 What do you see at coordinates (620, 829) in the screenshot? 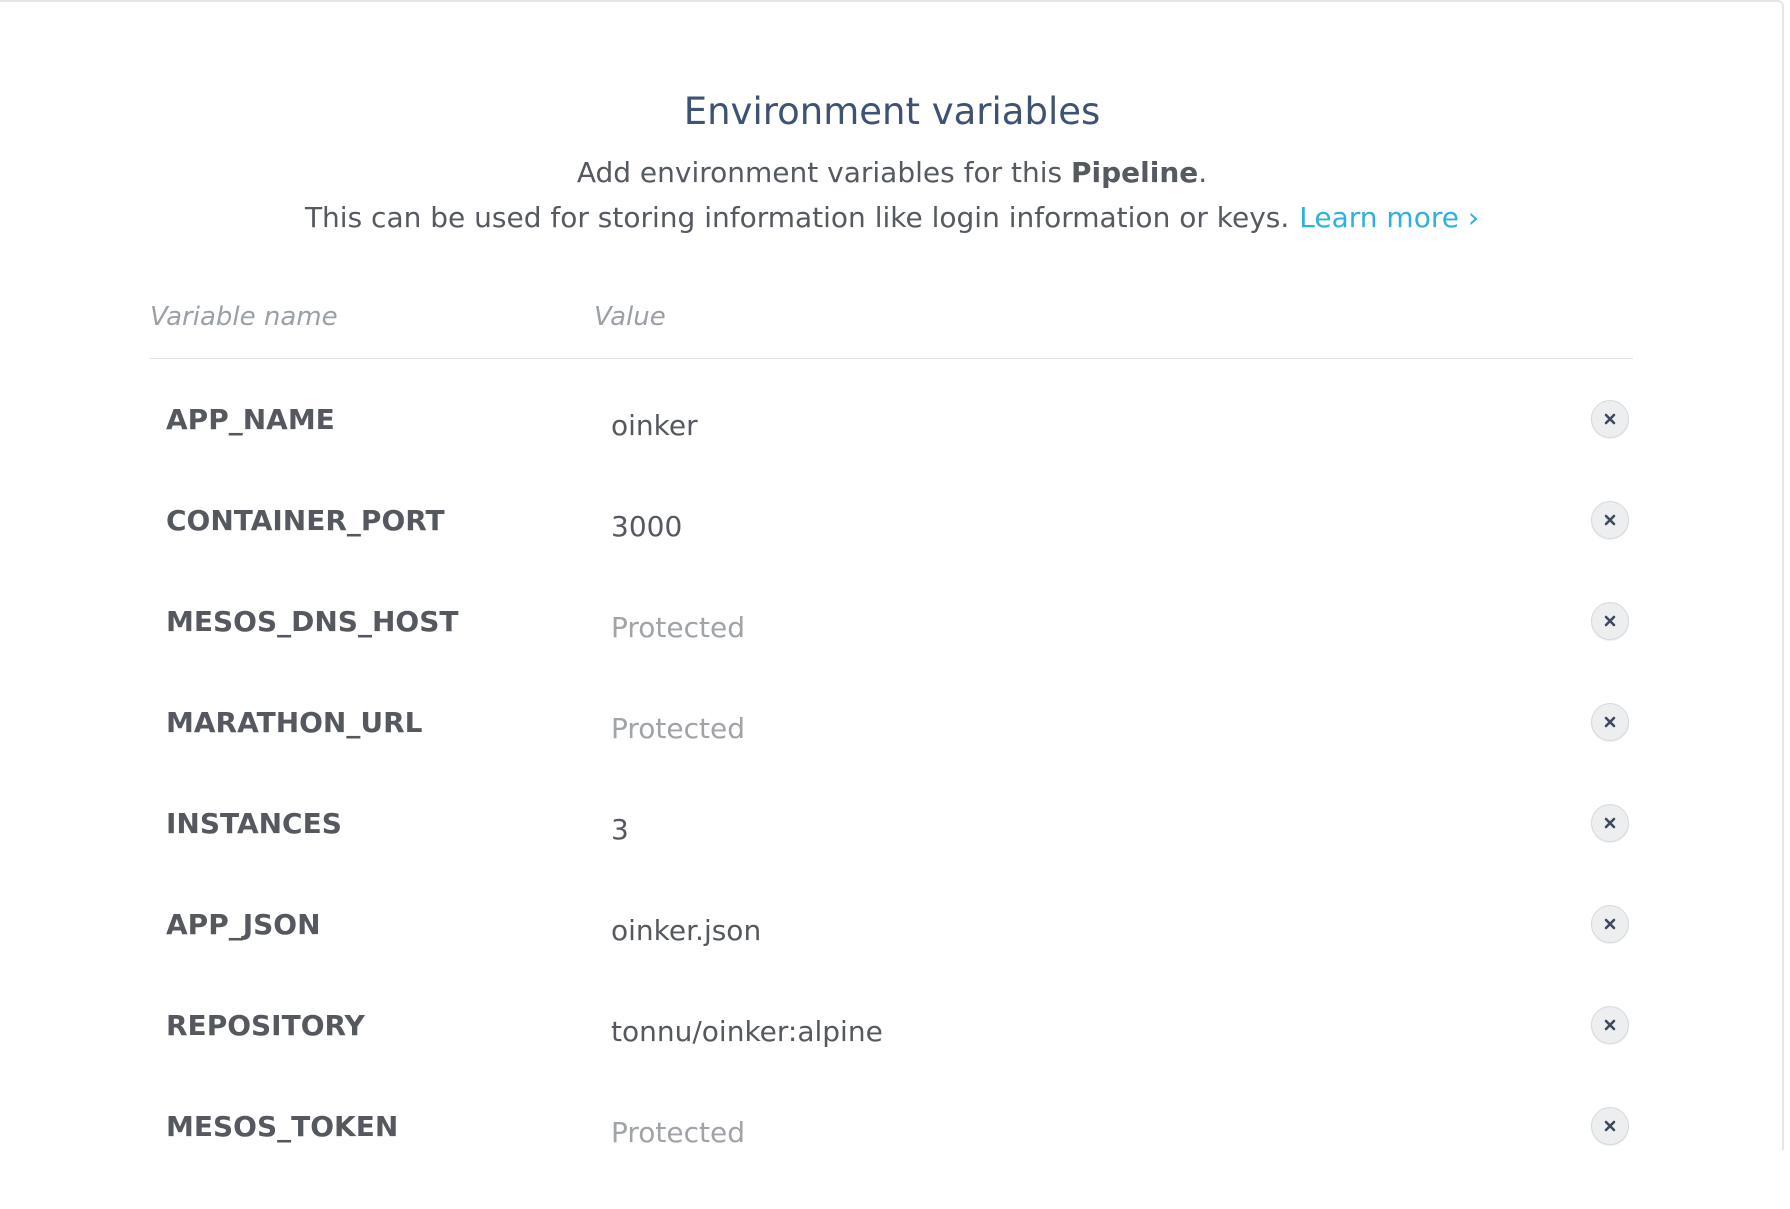
I see `variable-value: 3` at bounding box center [620, 829].